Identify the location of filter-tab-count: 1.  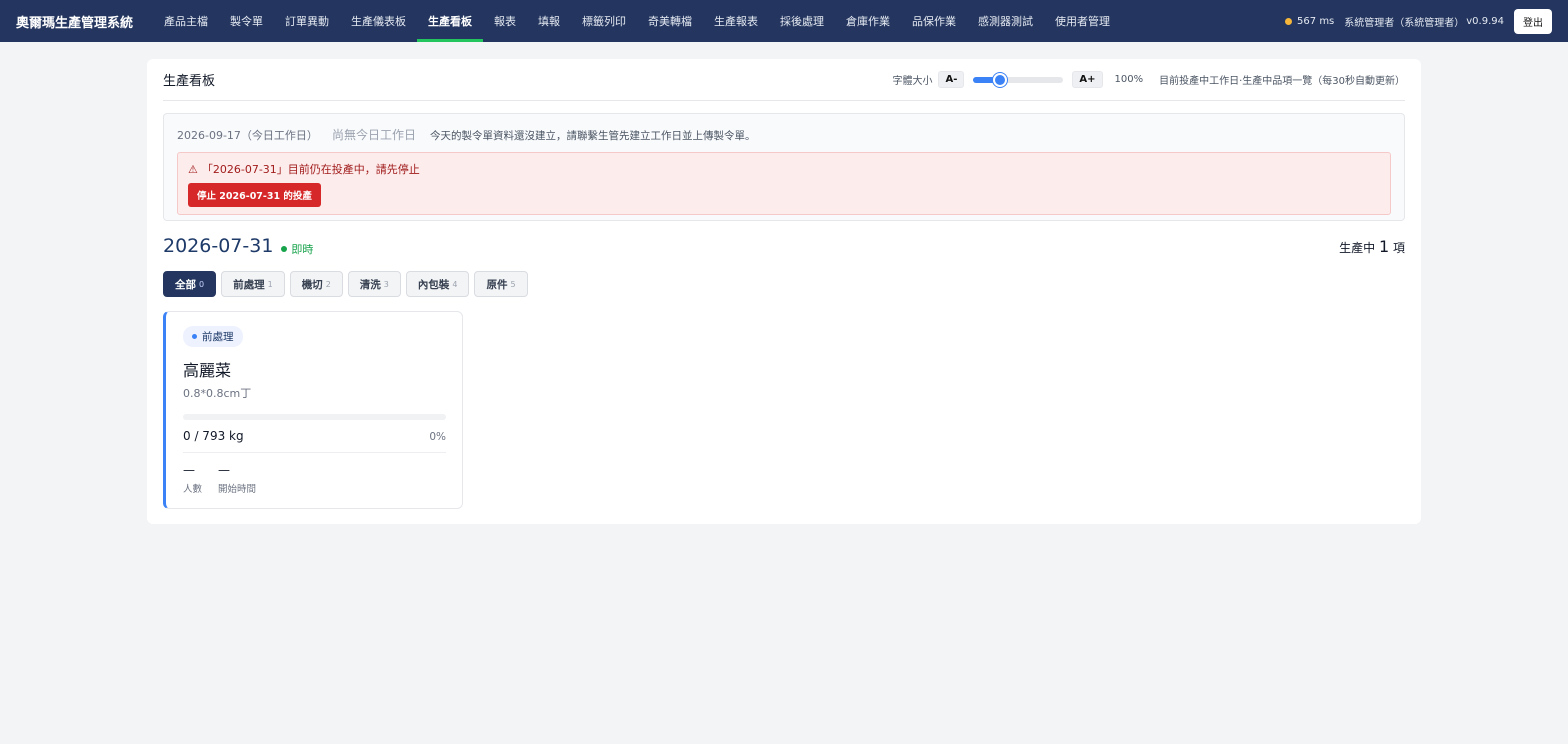
(270, 284).